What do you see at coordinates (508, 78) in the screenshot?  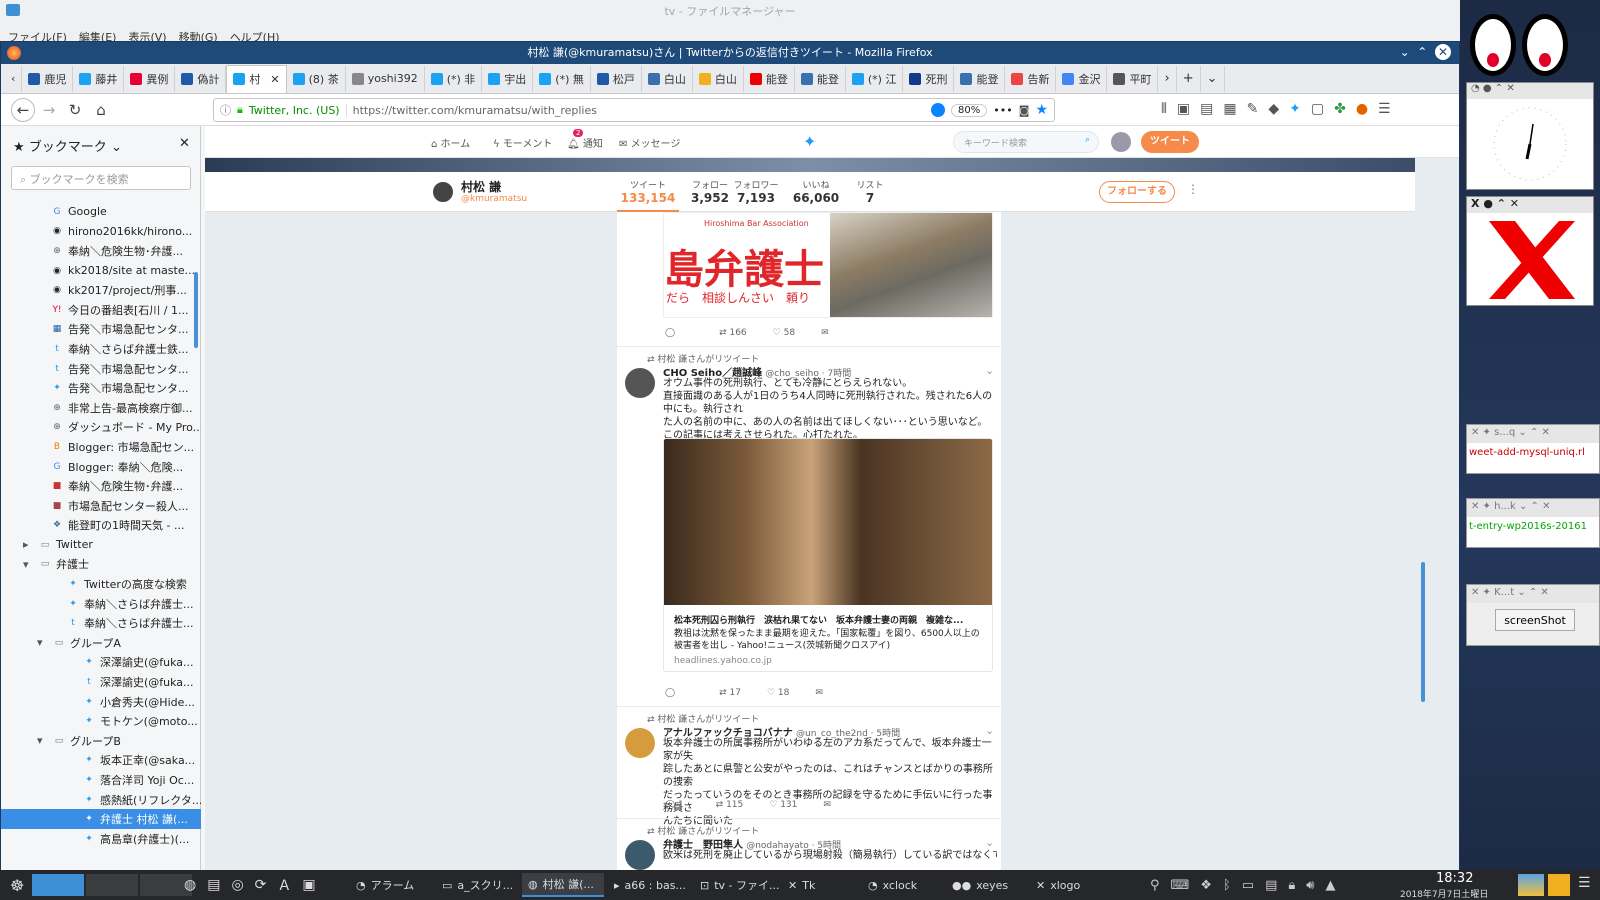 I see `tab-8: 宇出` at bounding box center [508, 78].